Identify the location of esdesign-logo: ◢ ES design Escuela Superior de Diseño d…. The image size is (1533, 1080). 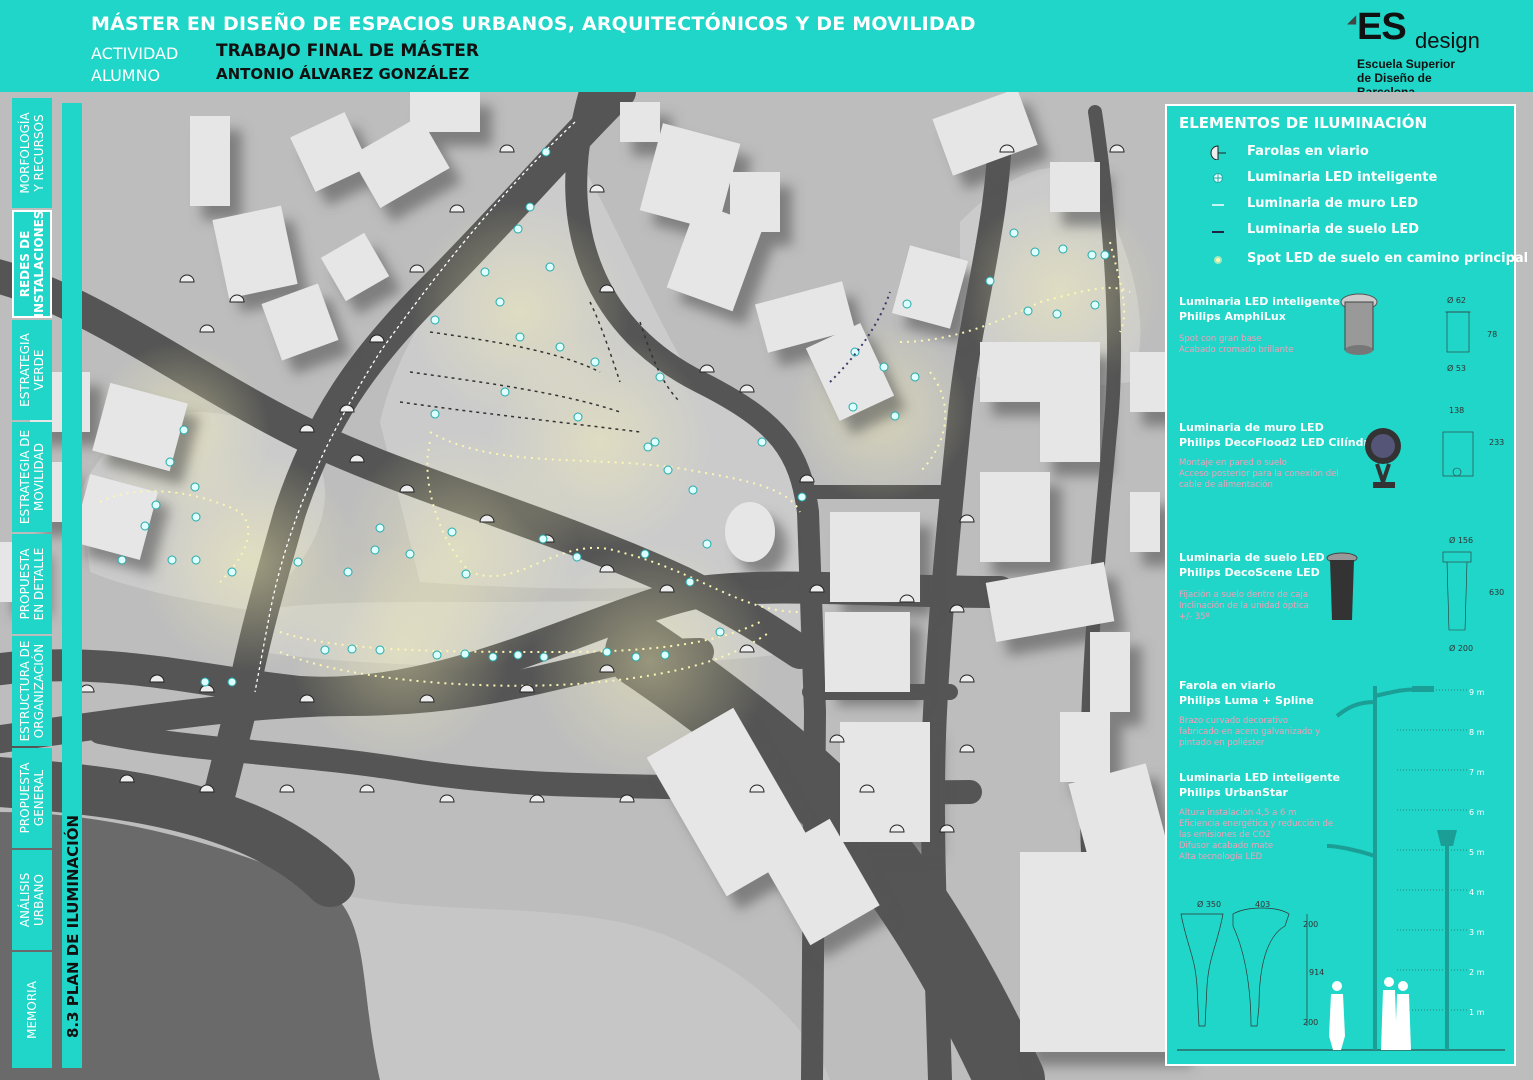
(1417, 52).